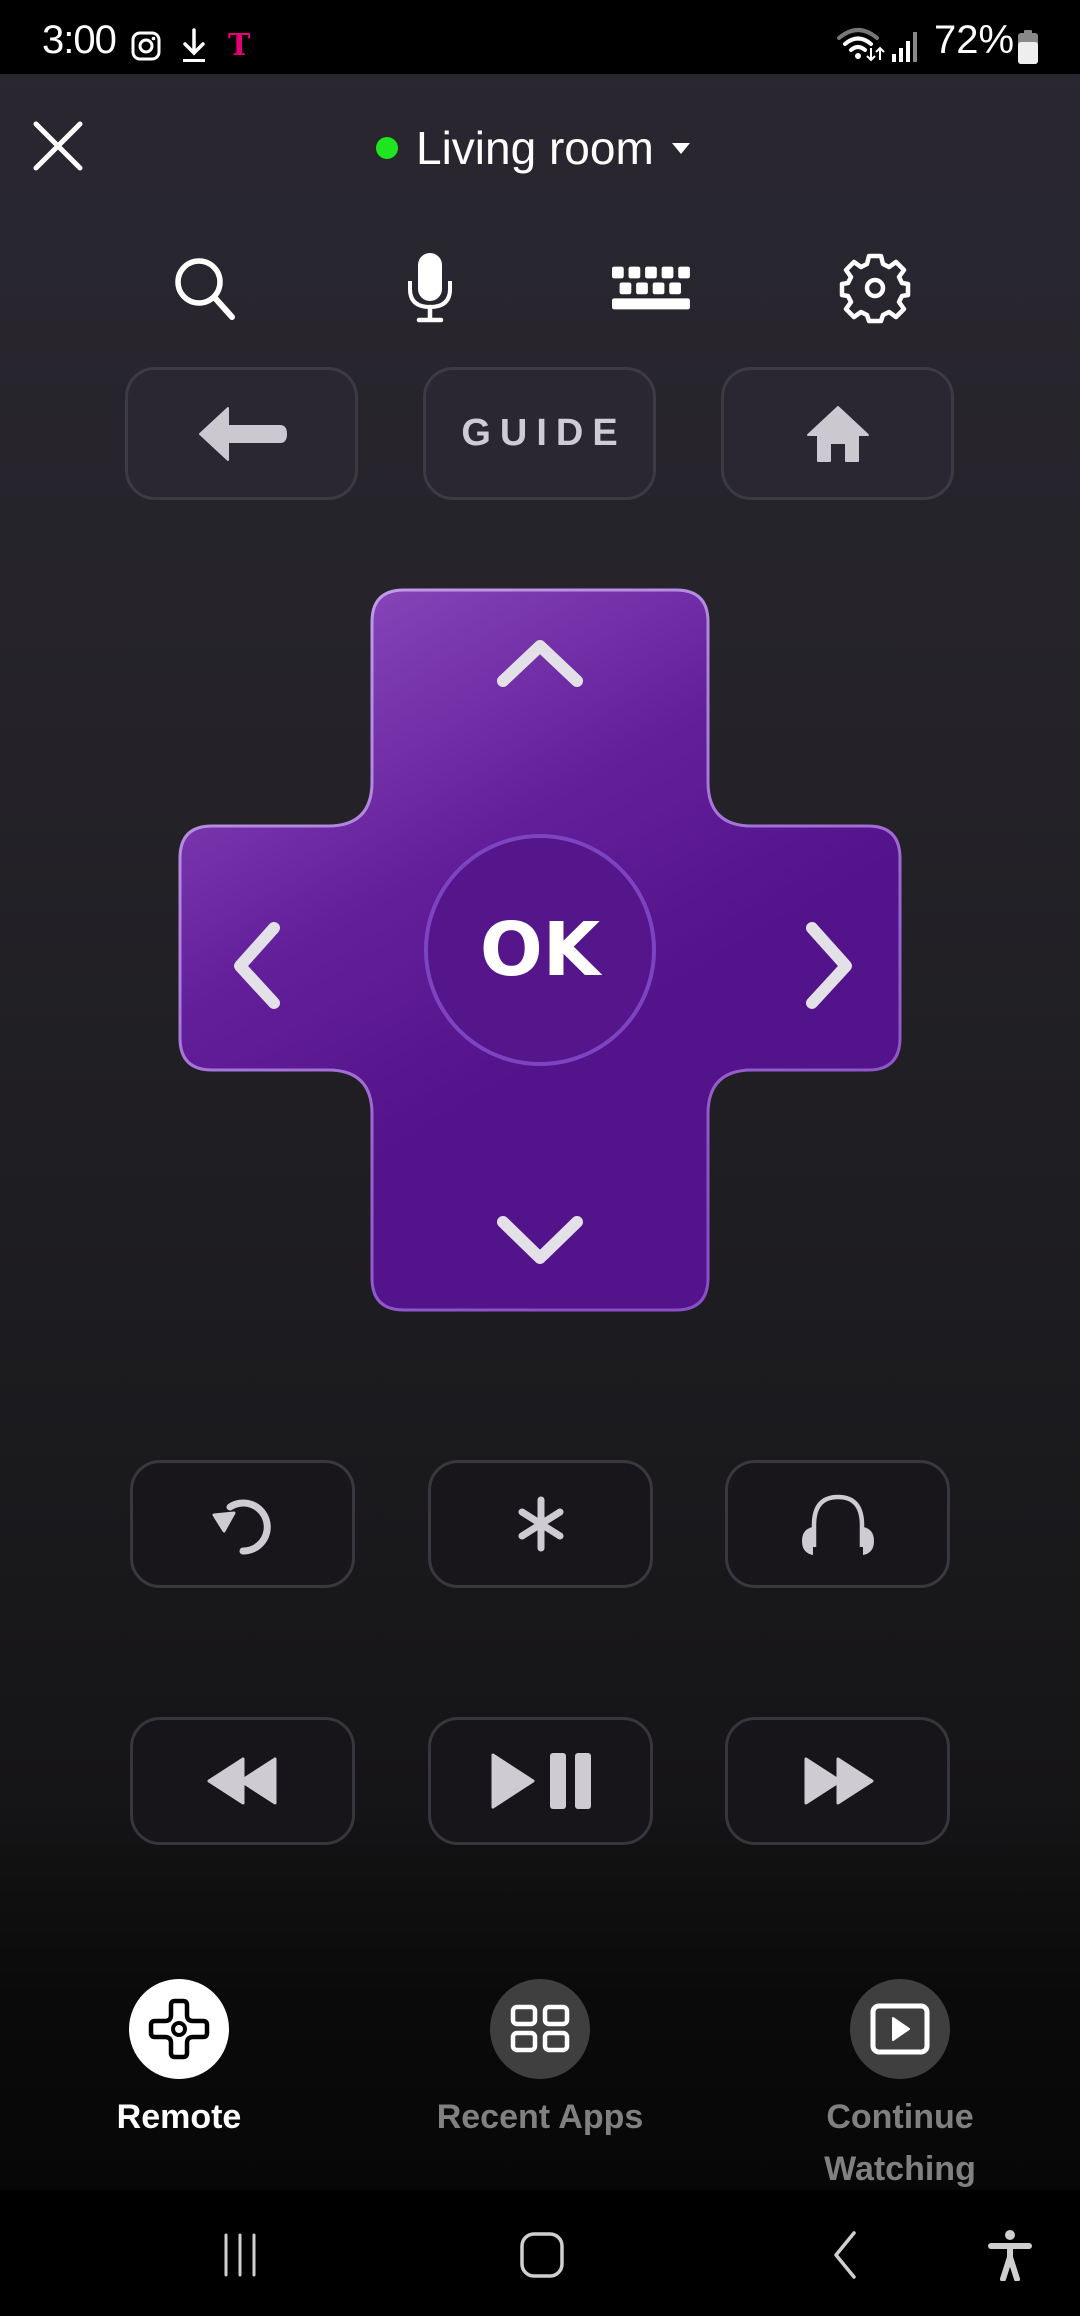  I want to click on dpad-down-button, so click(540, 1208).